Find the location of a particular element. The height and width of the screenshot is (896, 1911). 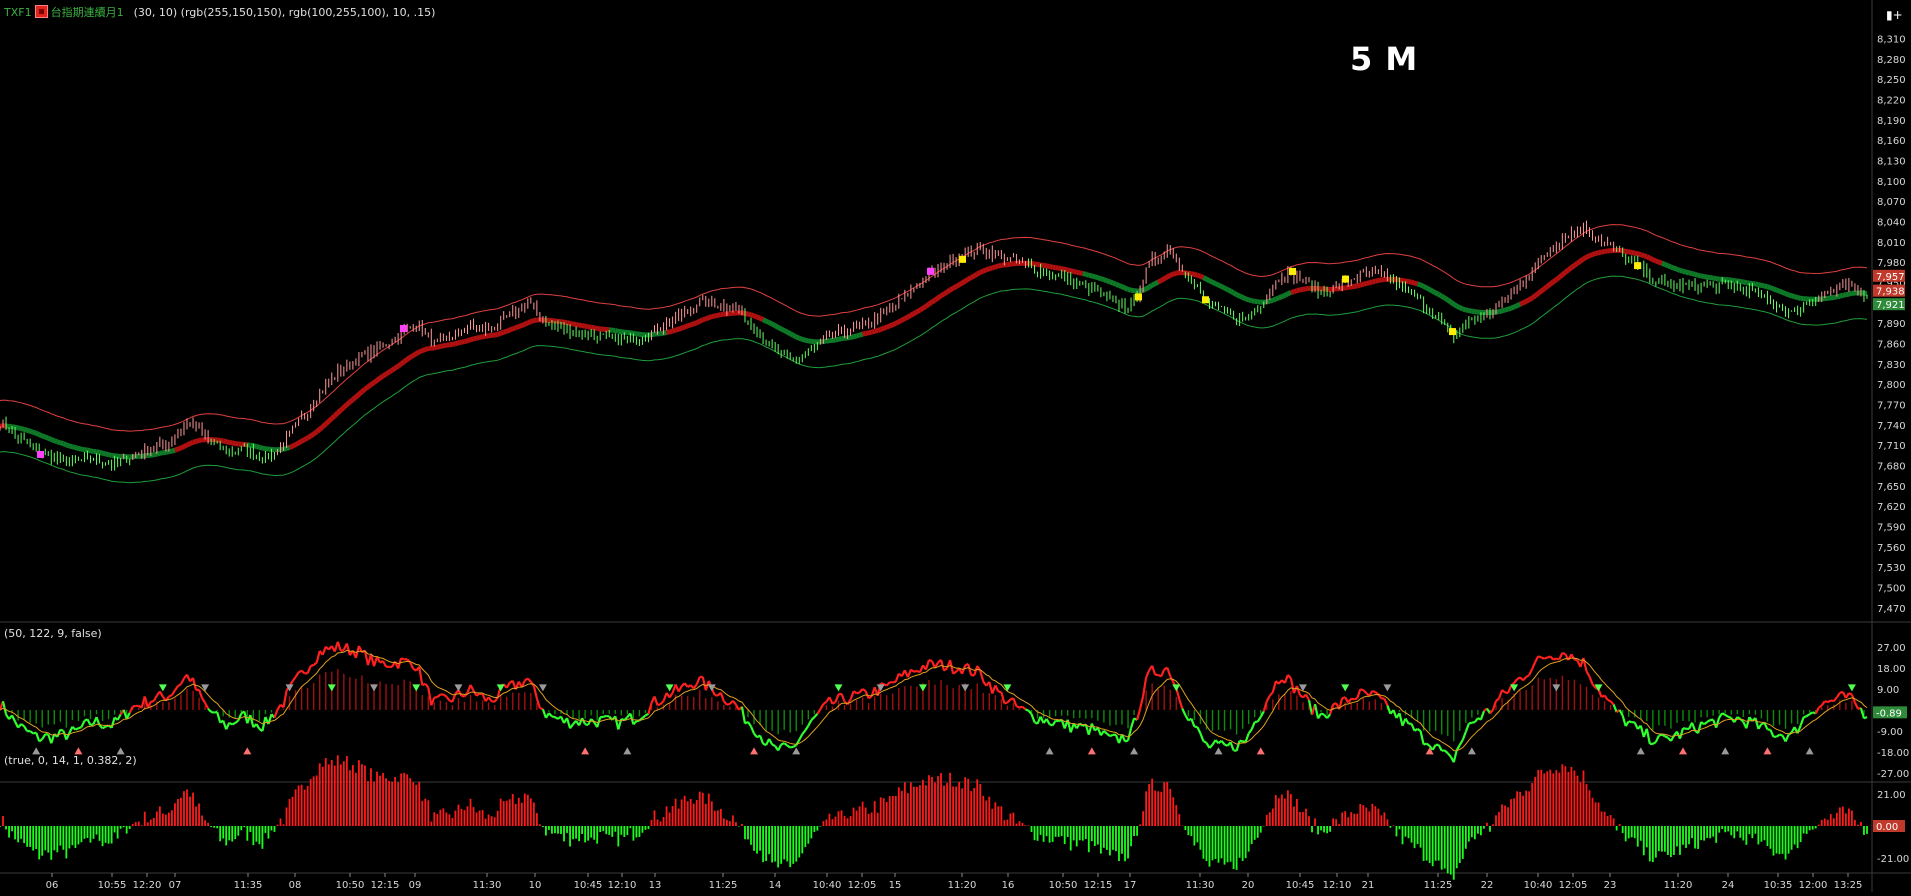

x-tick-label: 12:10 is located at coordinates (622, 885).